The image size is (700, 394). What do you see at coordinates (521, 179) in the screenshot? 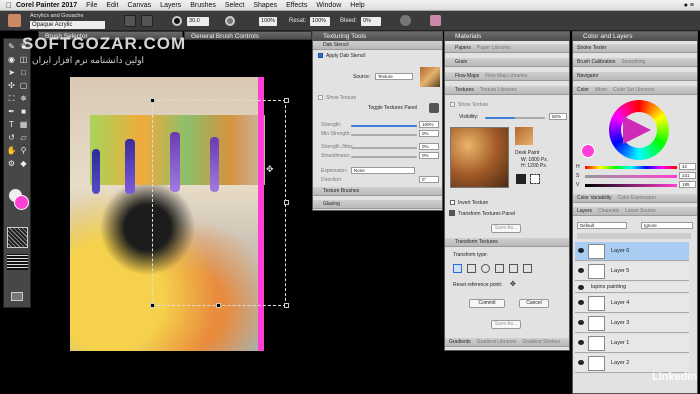
I see `texture-import-icon` at bounding box center [521, 179].